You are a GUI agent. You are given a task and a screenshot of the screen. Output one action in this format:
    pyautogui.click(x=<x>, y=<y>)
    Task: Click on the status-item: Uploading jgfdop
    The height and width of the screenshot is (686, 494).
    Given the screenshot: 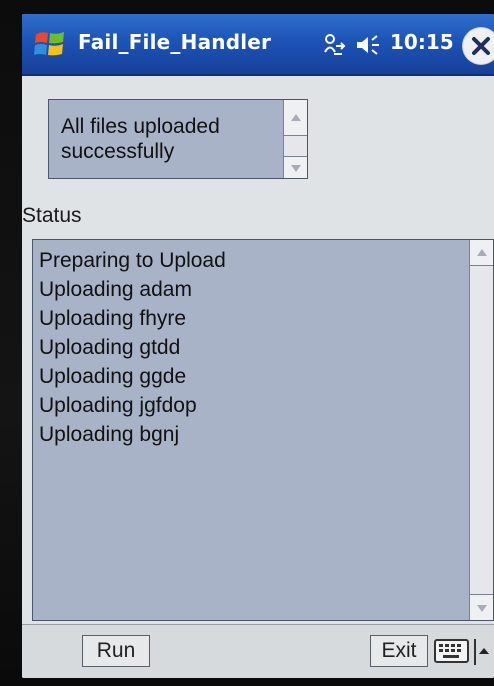 What is the action you would take?
    pyautogui.click(x=132, y=405)
    